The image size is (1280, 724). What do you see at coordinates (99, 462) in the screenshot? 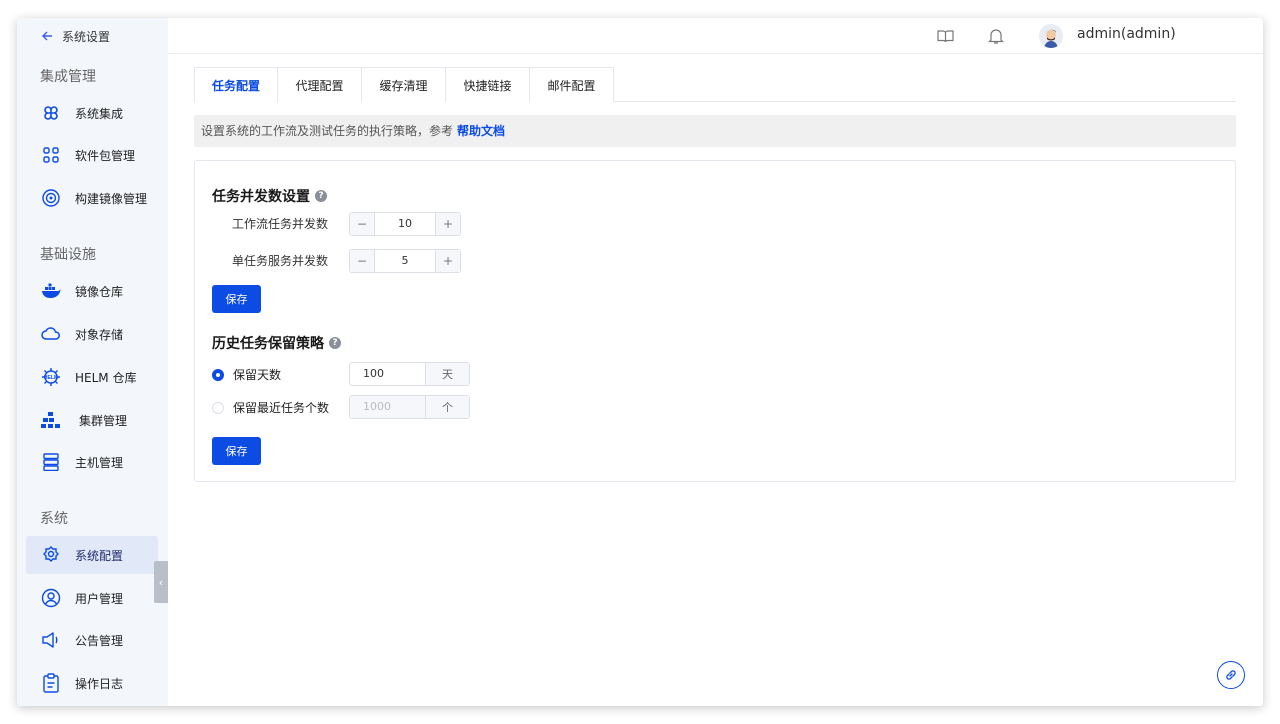
I see `sidebar-item-label: 主机管理` at bounding box center [99, 462].